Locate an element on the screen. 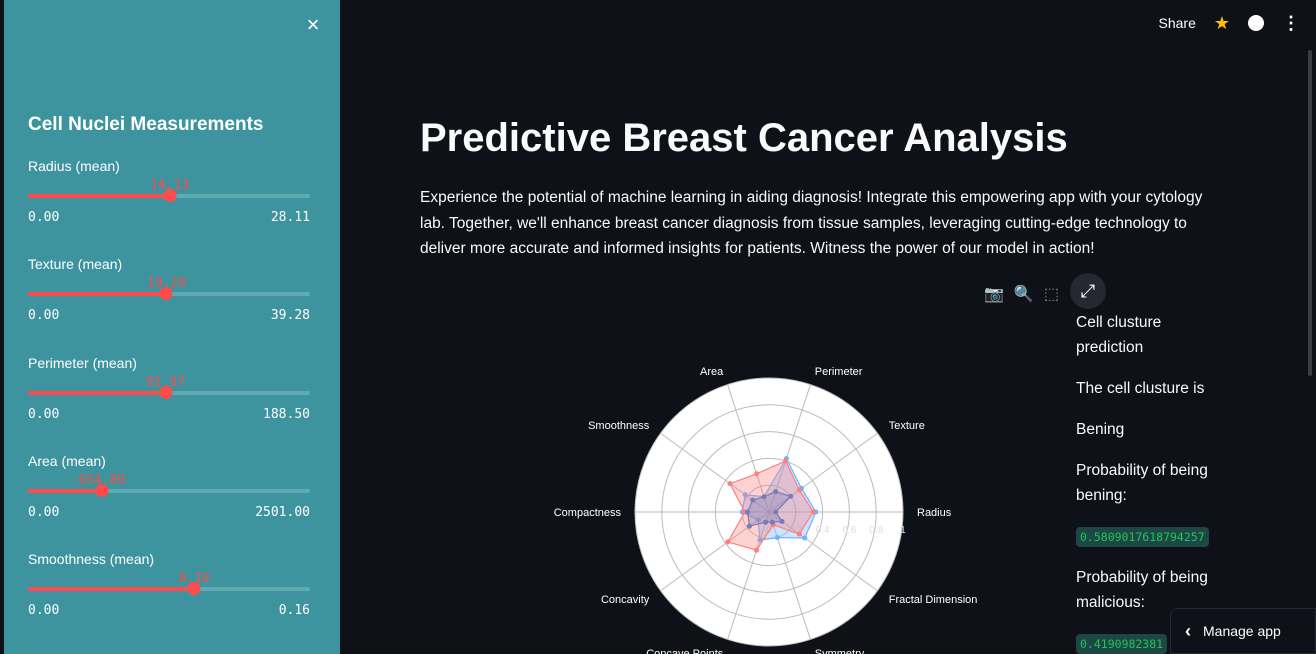  top-toolbar: Share ★ ⋮ is located at coordinates (1237, 23).